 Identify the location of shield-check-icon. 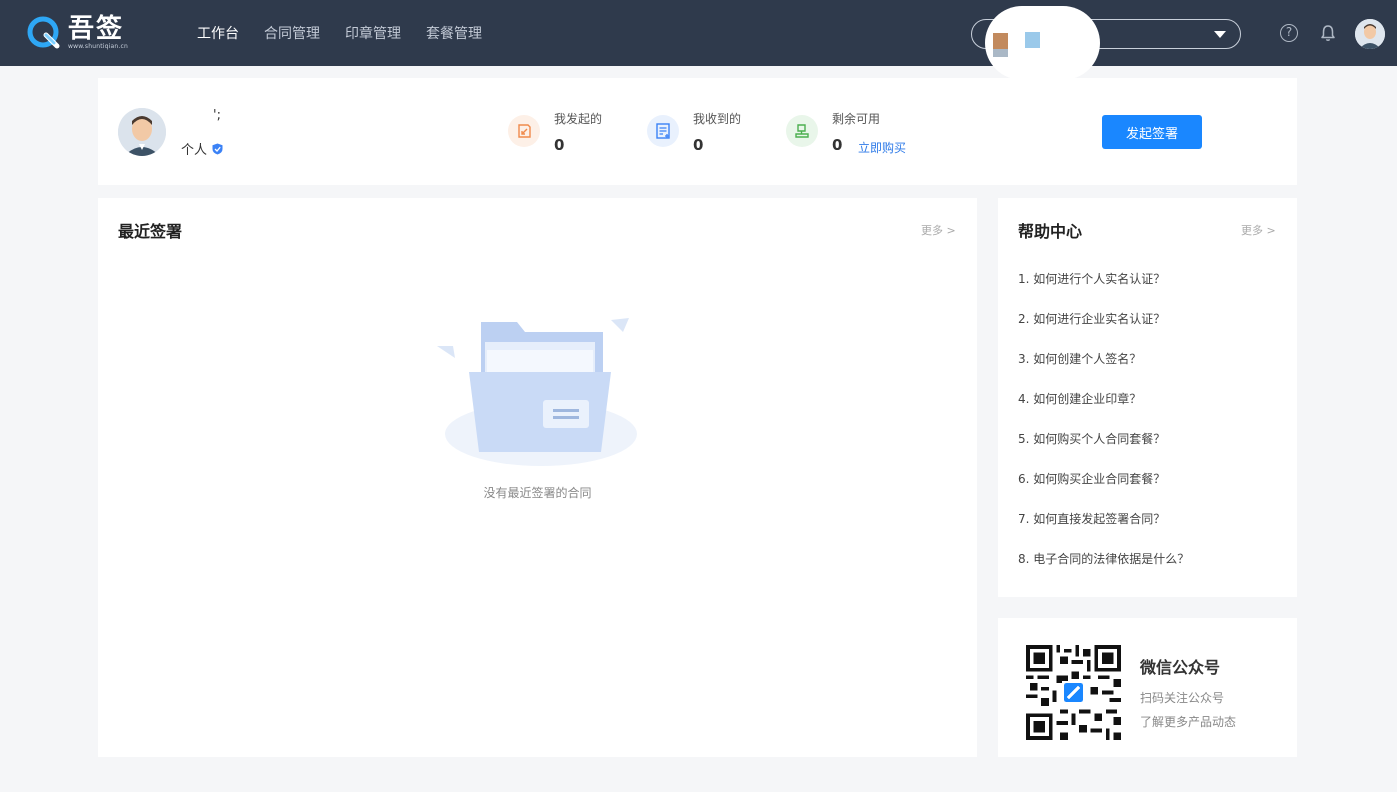
(217, 148).